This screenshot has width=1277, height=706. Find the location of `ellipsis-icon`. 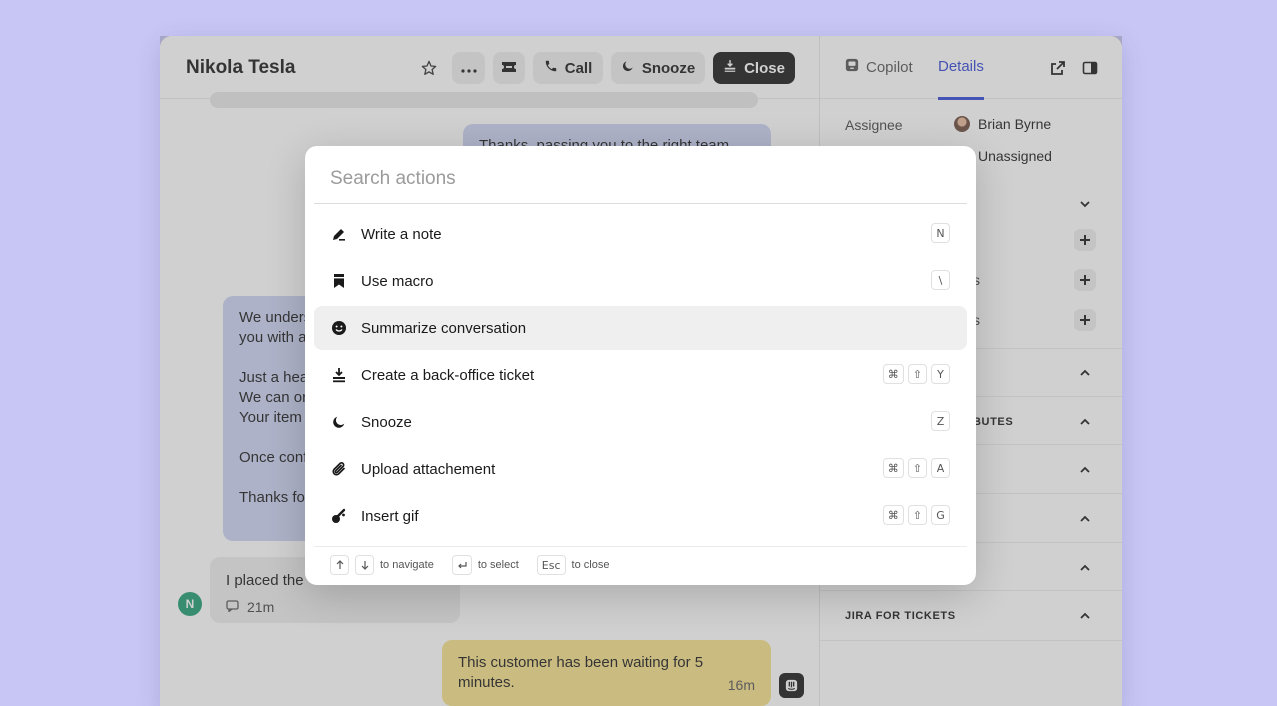

ellipsis-icon is located at coordinates (468, 68).